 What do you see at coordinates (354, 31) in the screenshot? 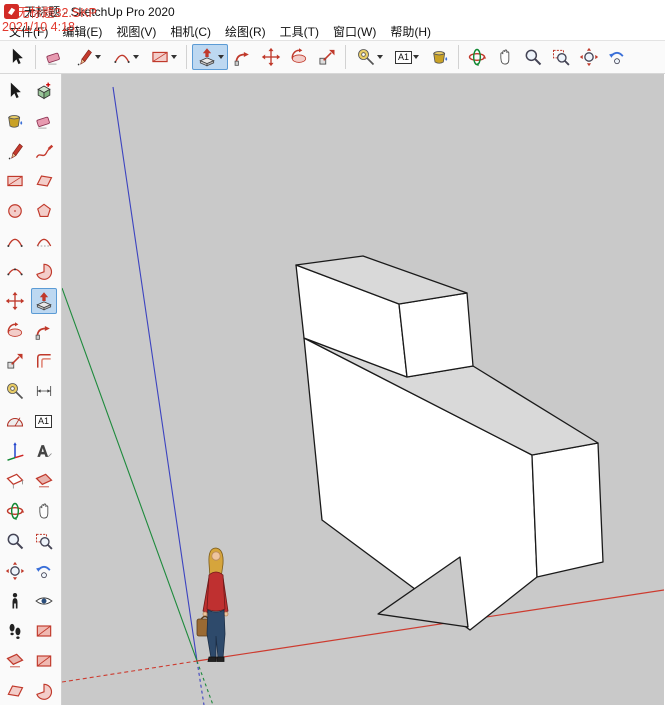
I see `menu-window: 窗口(W)` at bounding box center [354, 31].